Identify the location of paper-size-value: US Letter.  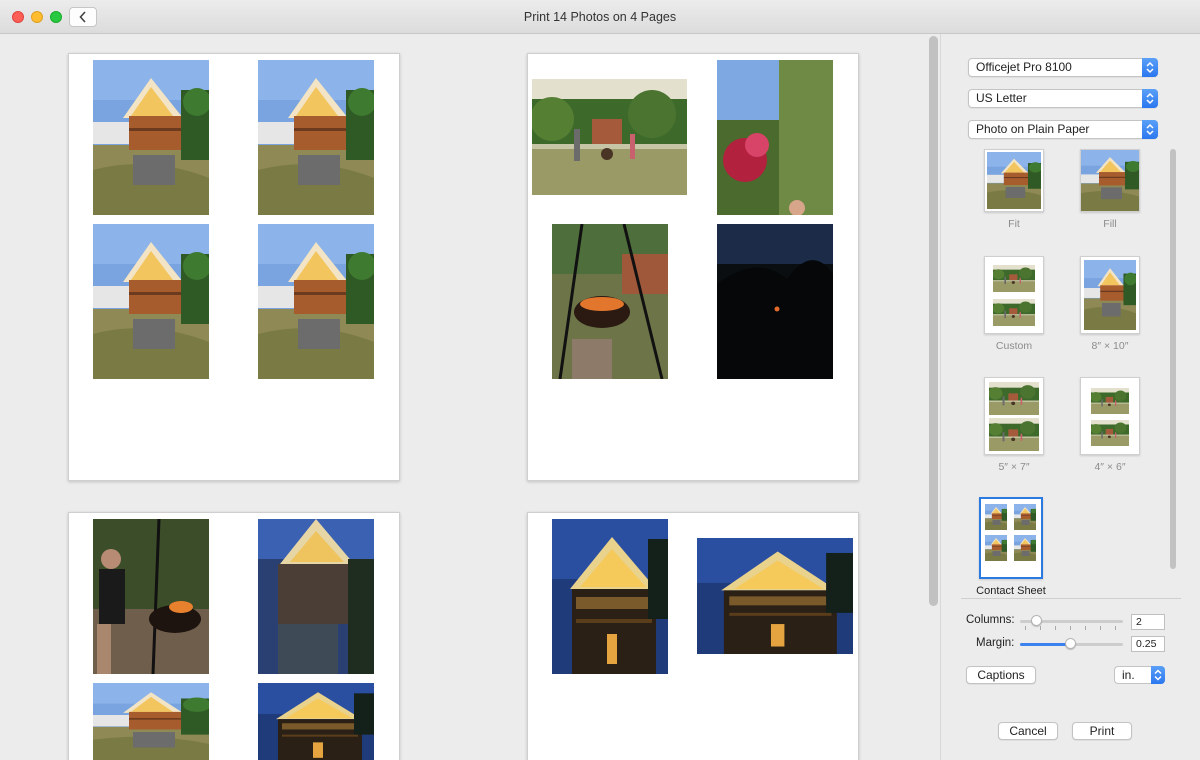
(1001, 98).